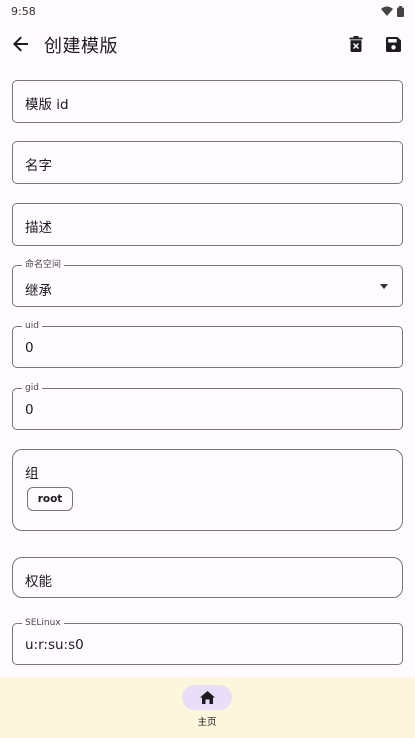 This screenshot has height=738, width=415. I want to click on dropdown-arrow-icon, so click(384, 286).